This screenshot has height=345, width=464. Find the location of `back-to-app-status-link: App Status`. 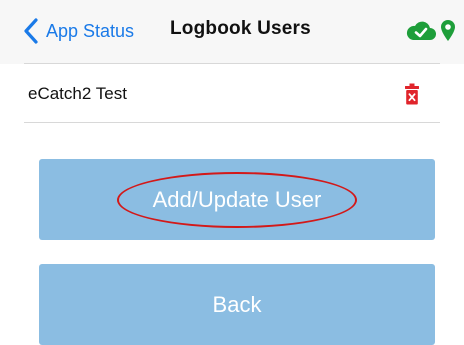

back-to-app-status-link: App Status is located at coordinates (78, 31).